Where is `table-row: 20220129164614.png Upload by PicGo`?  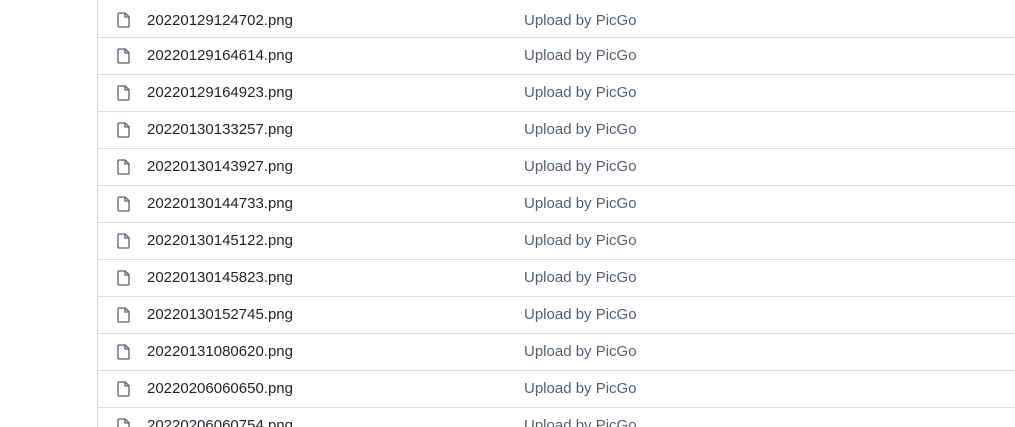
table-row: 20220129164614.png Upload by PicGo is located at coordinates (556, 56).